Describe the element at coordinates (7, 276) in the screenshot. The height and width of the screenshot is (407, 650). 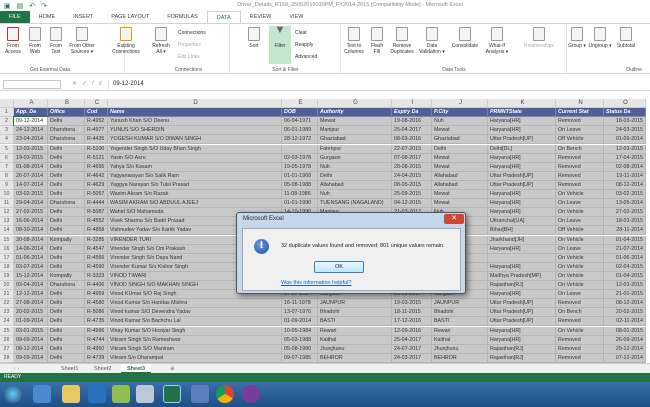
I see `row-header: 19` at that location.